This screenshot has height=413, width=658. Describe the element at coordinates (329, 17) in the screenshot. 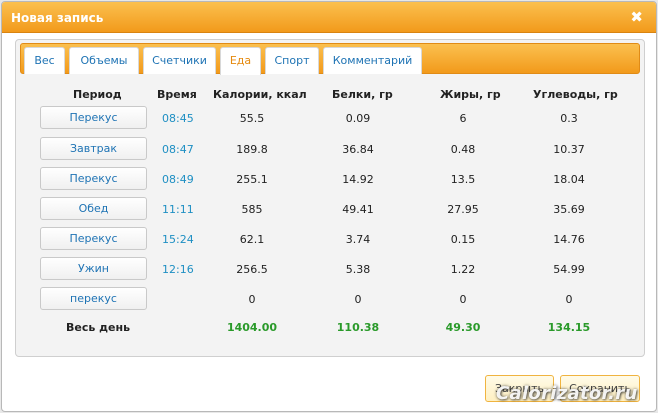

I see `dialog-titlebar: Новая запись ✖` at that location.